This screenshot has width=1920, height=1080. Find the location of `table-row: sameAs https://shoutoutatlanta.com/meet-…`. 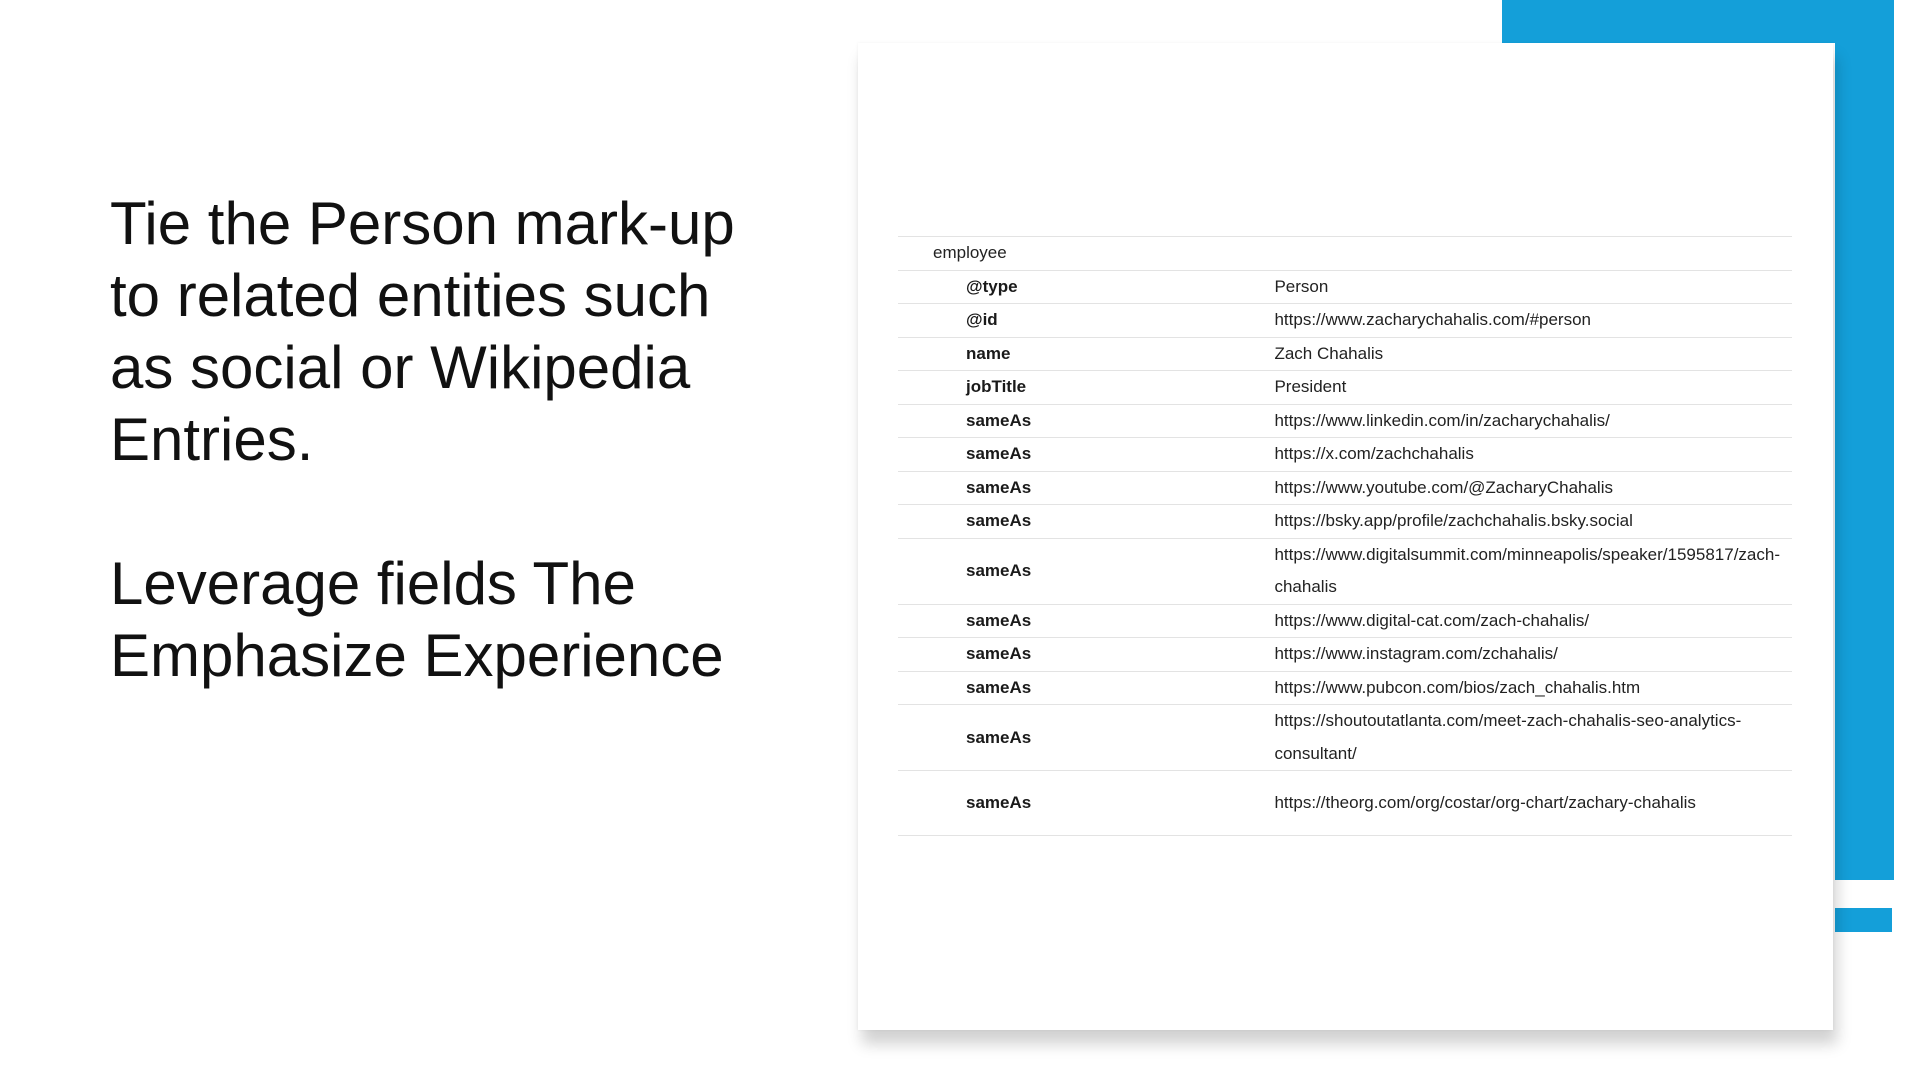

table-row: sameAs https://shoutoutatlanta.com/meet-… is located at coordinates (1345, 737).